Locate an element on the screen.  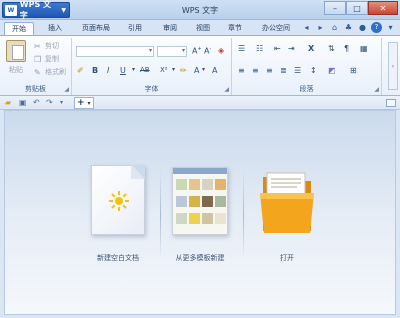
line-spacing-icon: ↕ is located at coordinates (313, 70).